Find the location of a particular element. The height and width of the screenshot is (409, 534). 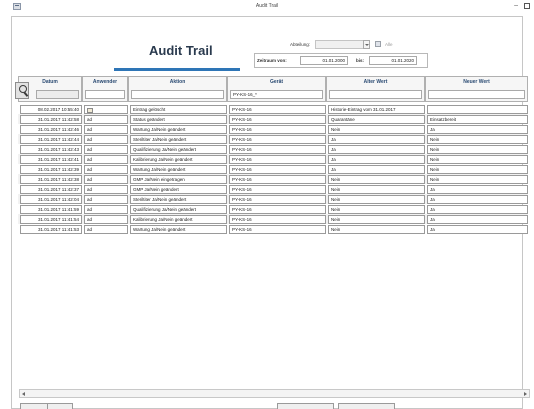

filter-input-geraet: PY-KS-16_* is located at coordinates (276, 94).